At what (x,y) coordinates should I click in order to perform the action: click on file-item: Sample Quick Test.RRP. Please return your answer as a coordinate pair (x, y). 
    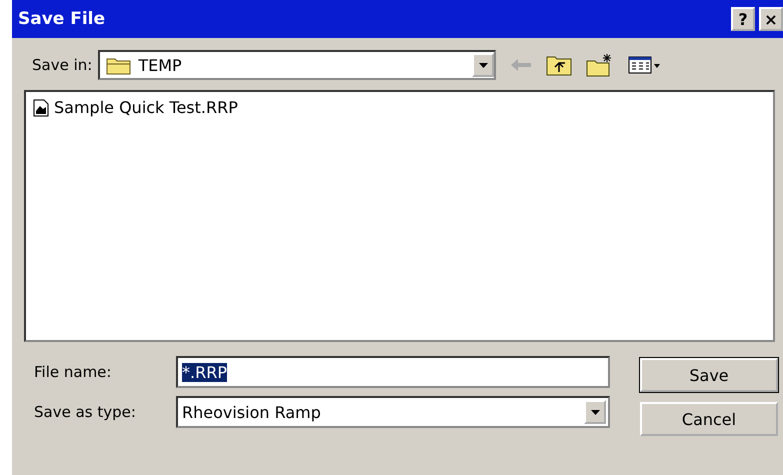
    Looking at the image, I should click on (135, 107).